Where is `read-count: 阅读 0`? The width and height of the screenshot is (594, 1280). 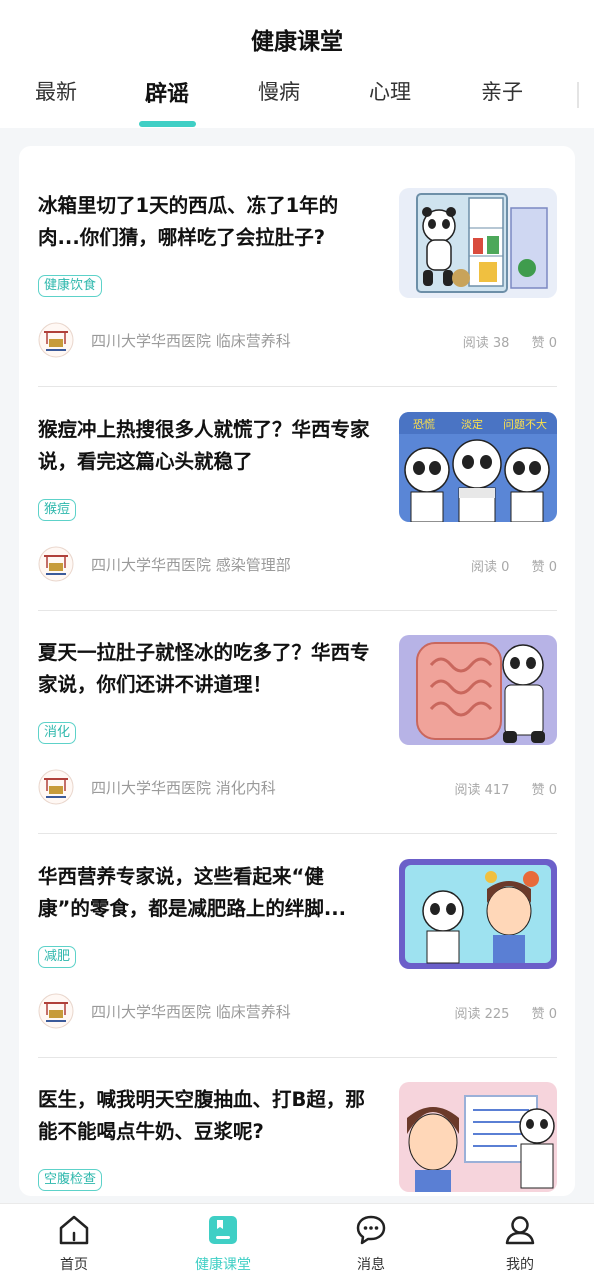
read-count: 阅读 0 is located at coordinates (490, 567).